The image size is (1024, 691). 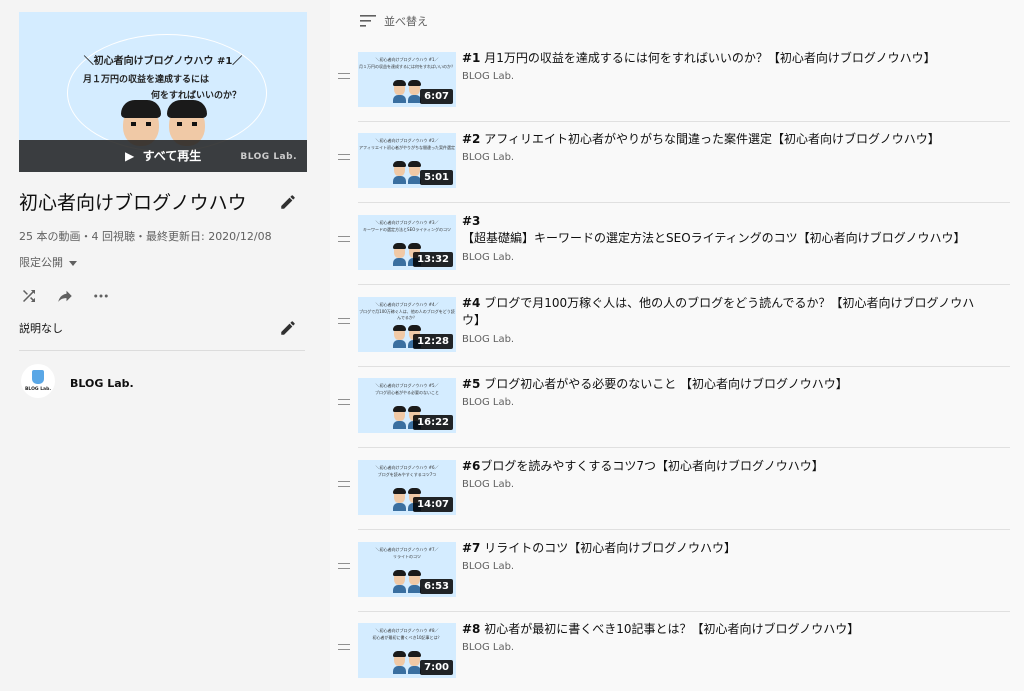 I want to click on video-title-link: #7 リライトのコツ【初心者向けブログノウハウ】, so click(x=722, y=548).